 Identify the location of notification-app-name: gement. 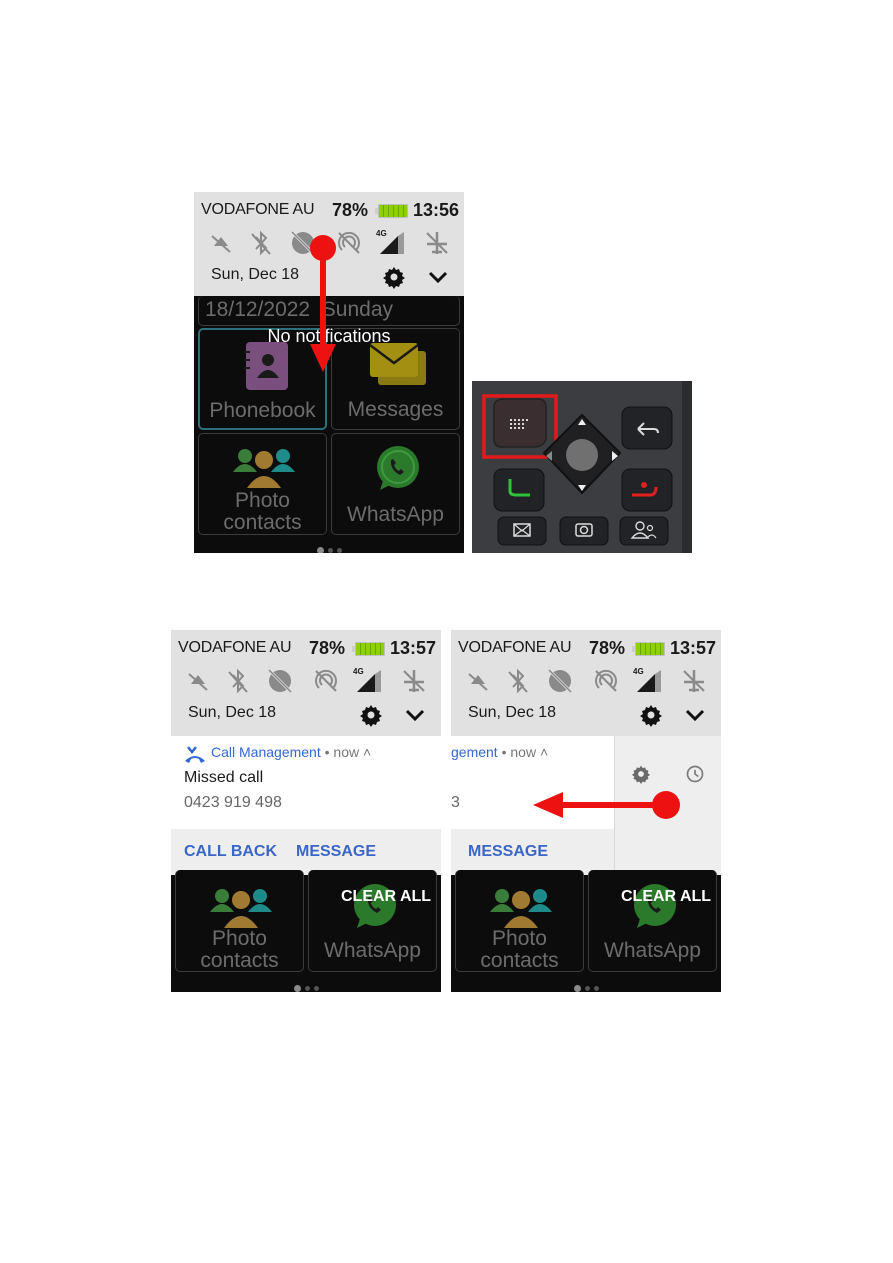
(474, 752).